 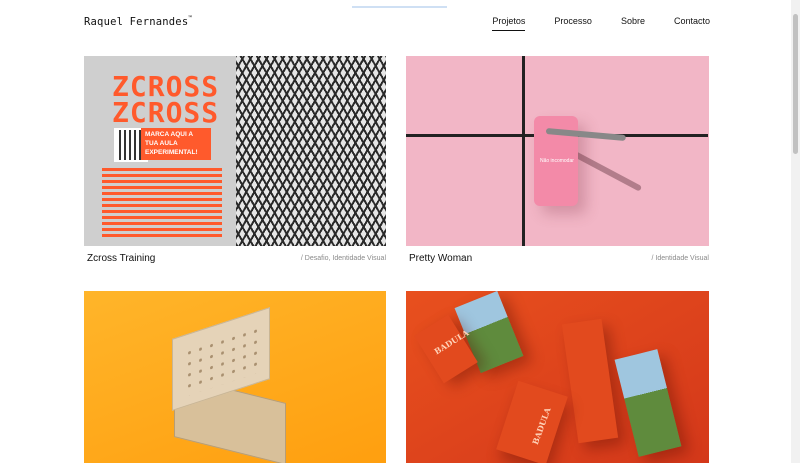 What do you see at coordinates (509, 23) in the screenshot?
I see `nav-projetos: Projetos` at bounding box center [509, 23].